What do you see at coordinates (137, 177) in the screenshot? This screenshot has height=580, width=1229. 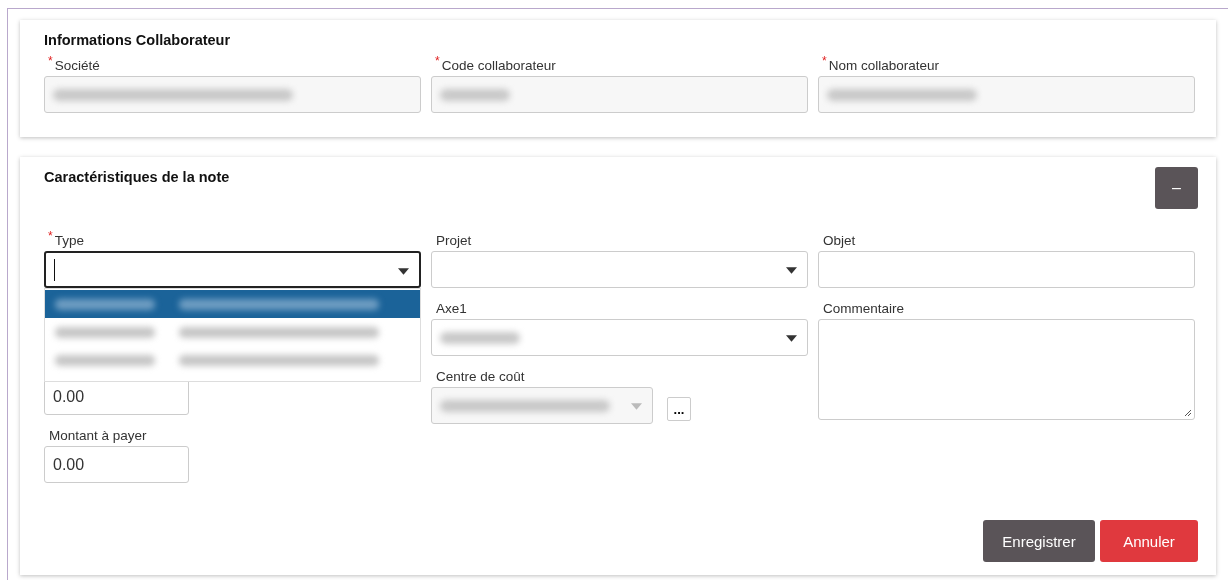 I see `section-title: Caractéristiques de la note` at bounding box center [137, 177].